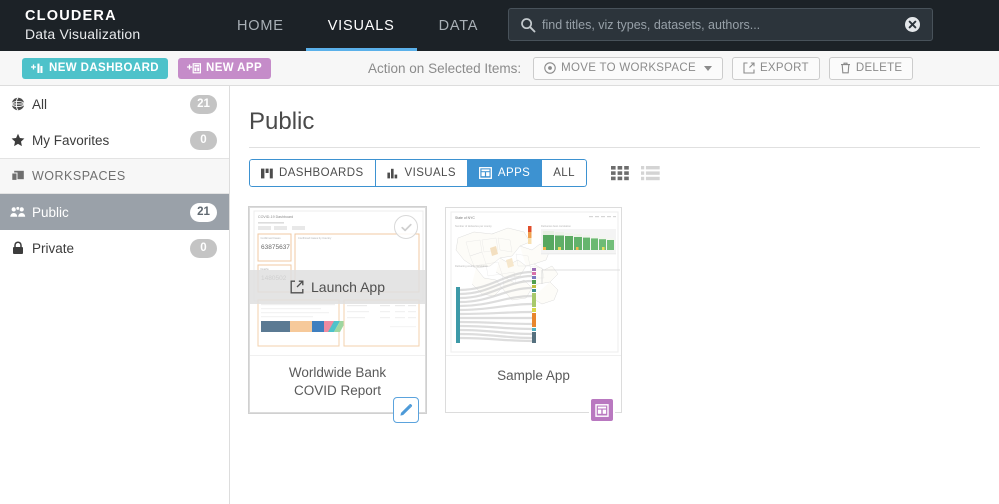 Image resolution: width=999 pixels, height=504 pixels. I want to click on content-type-tabs: DASHBOARDS VISUALS APPS ALL, so click(418, 173).